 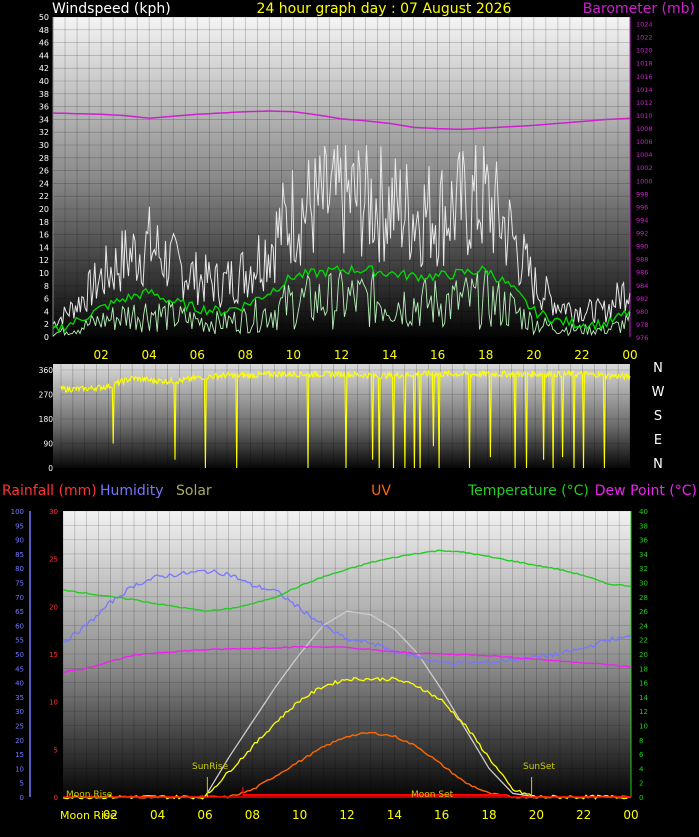 What do you see at coordinates (642, 260) in the screenshot?
I see `barometer-tick-label: 988` at bounding box center [642, 260].